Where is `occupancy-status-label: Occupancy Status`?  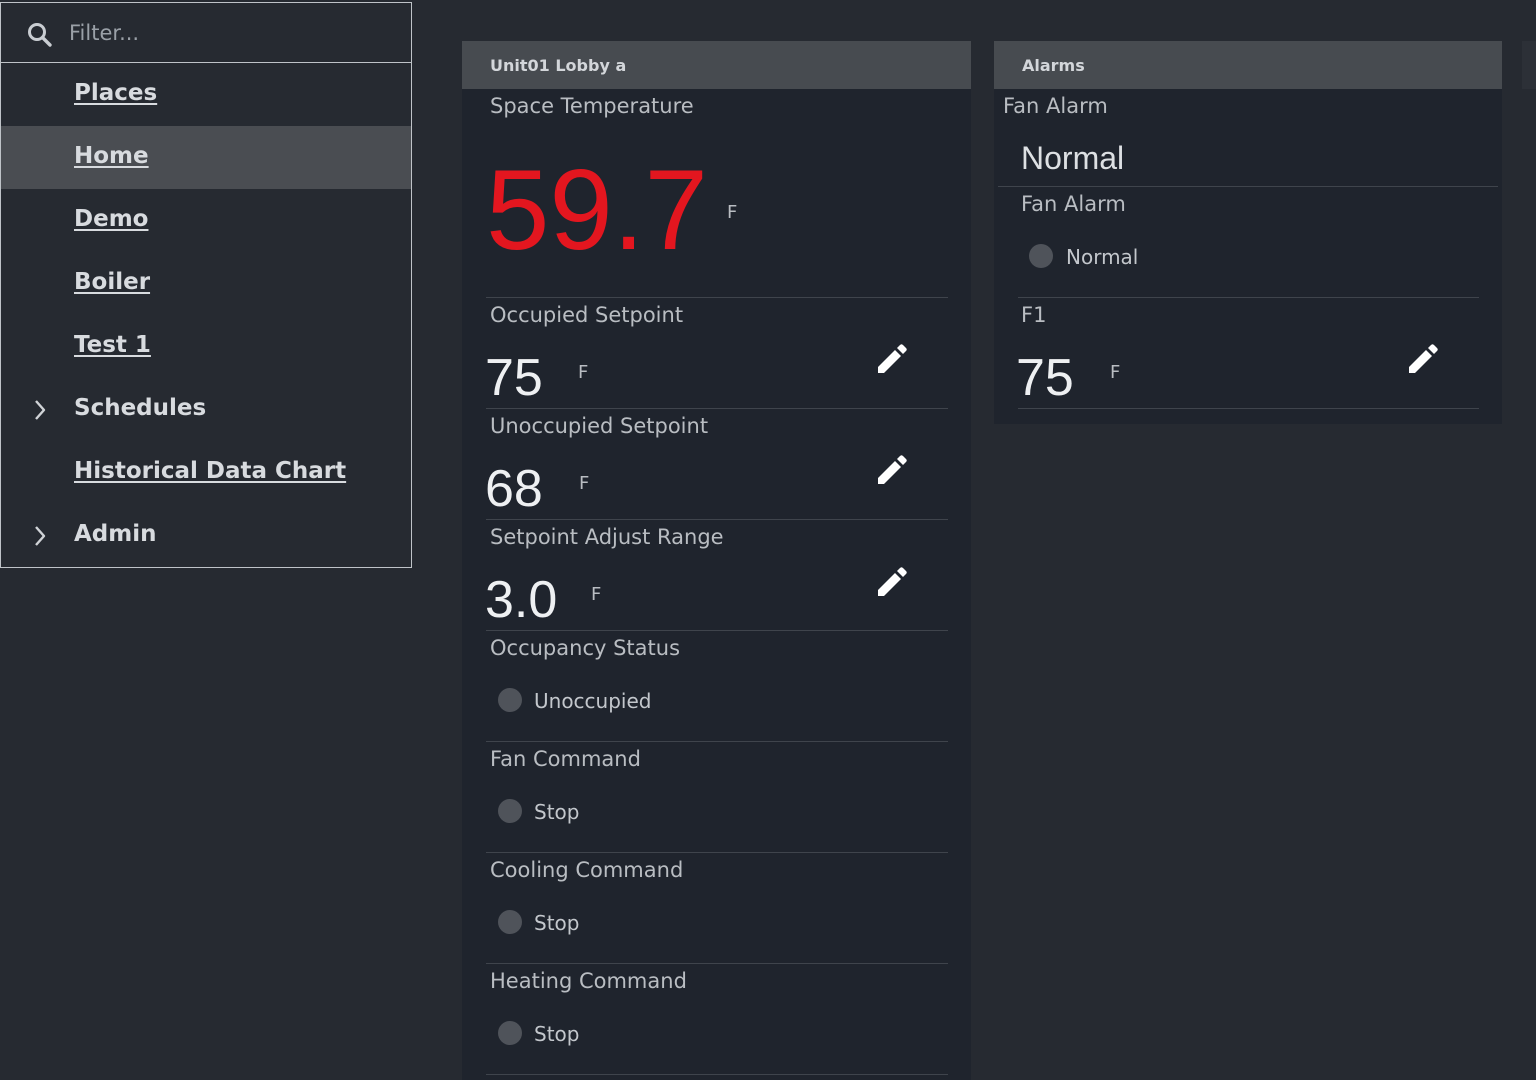 occupancy-status-label: Occupancy Status is located at coordinates (585, 648).